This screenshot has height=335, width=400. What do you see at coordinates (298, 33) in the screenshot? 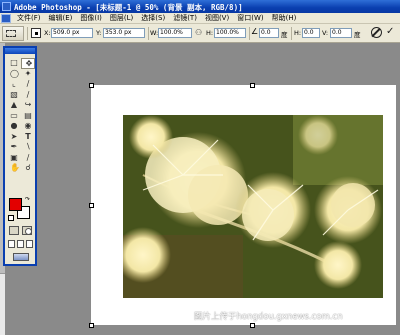
I see `h-skew-label: H:` at bounding box center [298, 33].